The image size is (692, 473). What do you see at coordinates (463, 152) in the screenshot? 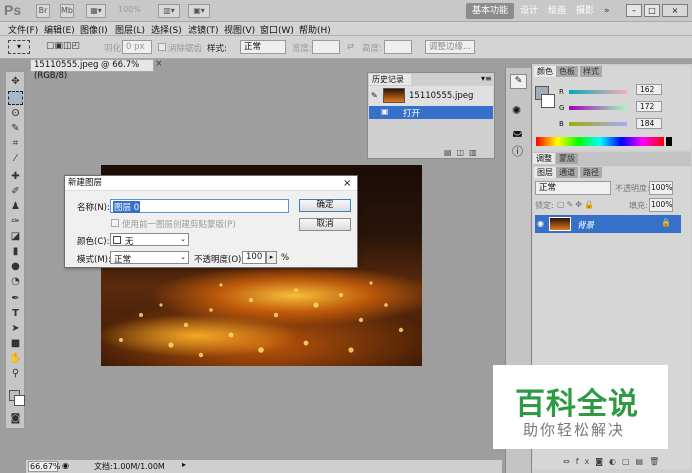
I see `history-footer-icons: ▤◫▥` at bounding box center [463, 152].